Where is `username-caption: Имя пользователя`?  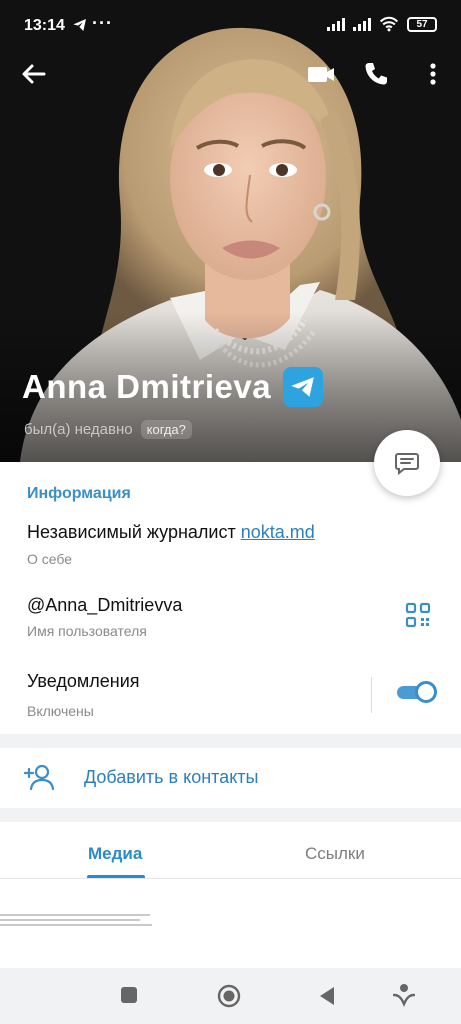
username-caption: Имя пользователя is located at coordinates (87, 631).